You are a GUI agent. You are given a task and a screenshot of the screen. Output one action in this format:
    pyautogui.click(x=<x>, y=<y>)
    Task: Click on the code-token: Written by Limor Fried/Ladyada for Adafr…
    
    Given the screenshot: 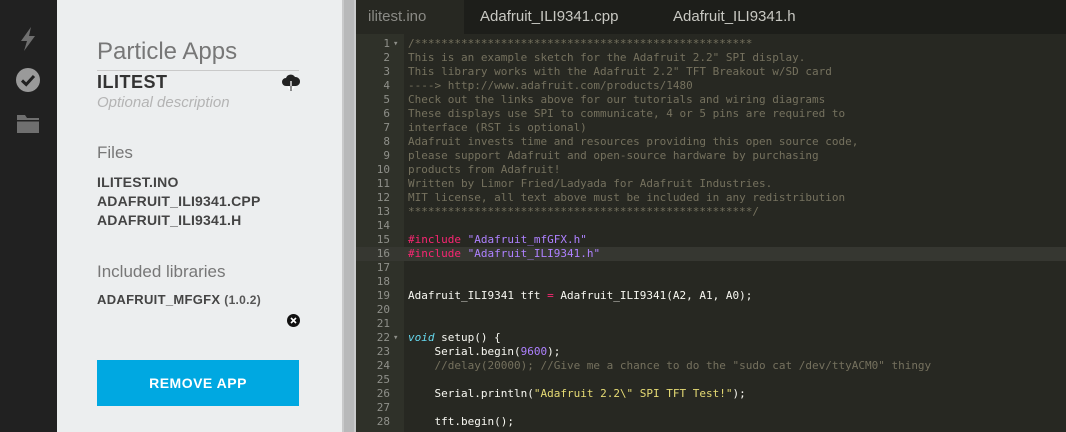 What is the action you would take?
    pyautogui.click(x=590, y=183)
    